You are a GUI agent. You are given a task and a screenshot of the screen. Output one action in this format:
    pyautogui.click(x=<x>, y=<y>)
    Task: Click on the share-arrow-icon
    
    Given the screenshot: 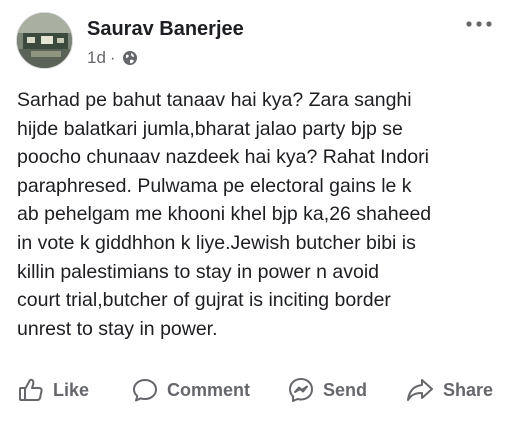 What is the action you would take?
    pyautogui.click(x=420, y=390)
    